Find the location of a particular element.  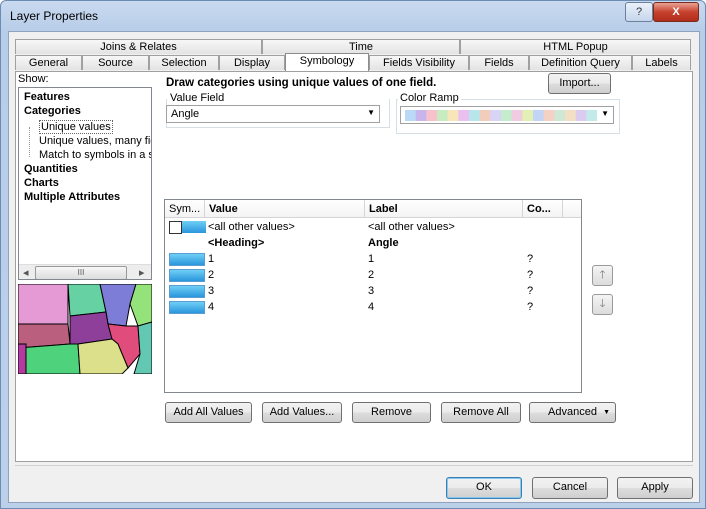

remove-button: Remove is located at coordinates (391, 412).